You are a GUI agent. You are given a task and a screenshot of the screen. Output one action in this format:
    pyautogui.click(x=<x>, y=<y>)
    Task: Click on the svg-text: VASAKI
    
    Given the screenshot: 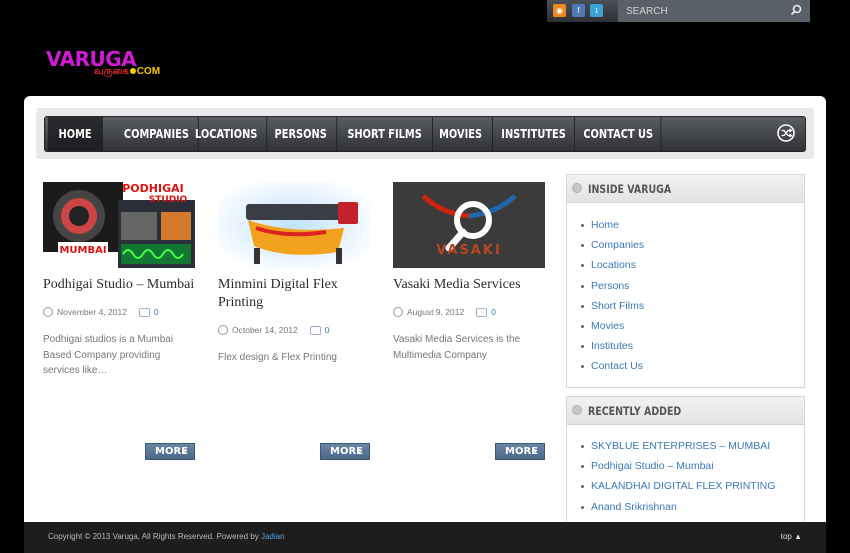 What is the action you would take?
    pyautogui.click(x=469, y=250)
    